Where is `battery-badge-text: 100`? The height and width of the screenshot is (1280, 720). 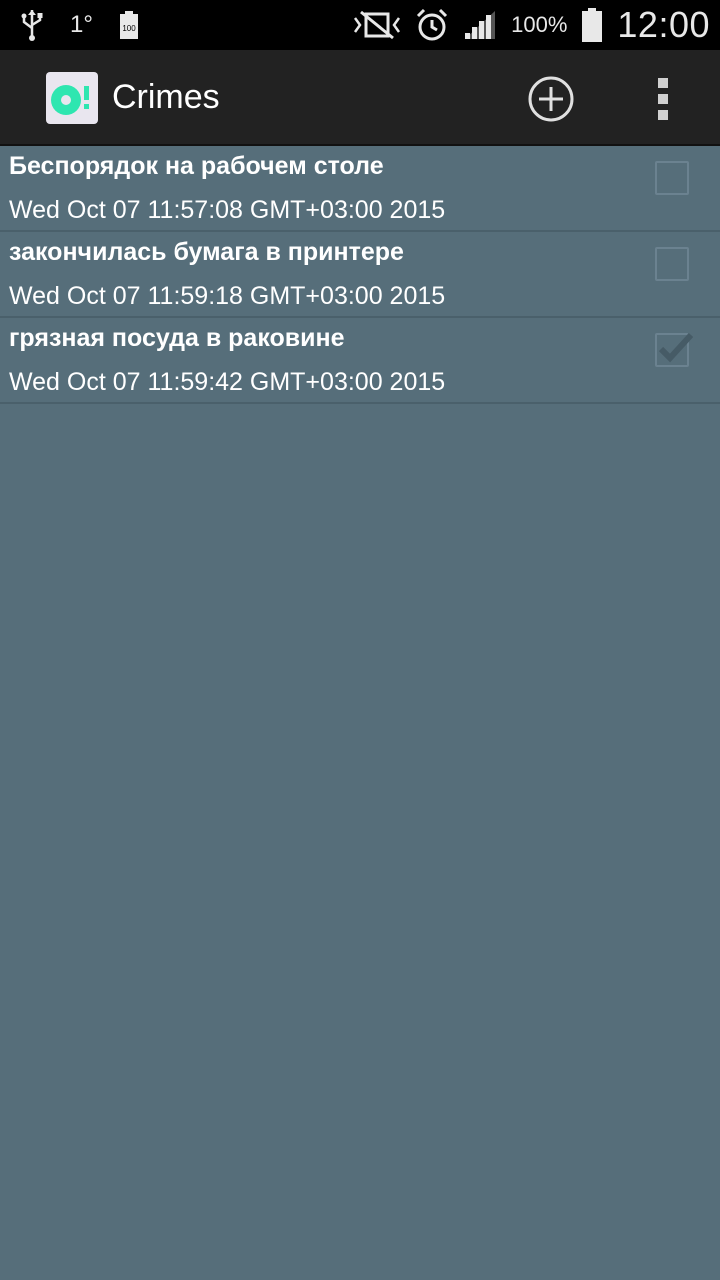 battery-badge-text: 100 is located at coordinates (129, 28).